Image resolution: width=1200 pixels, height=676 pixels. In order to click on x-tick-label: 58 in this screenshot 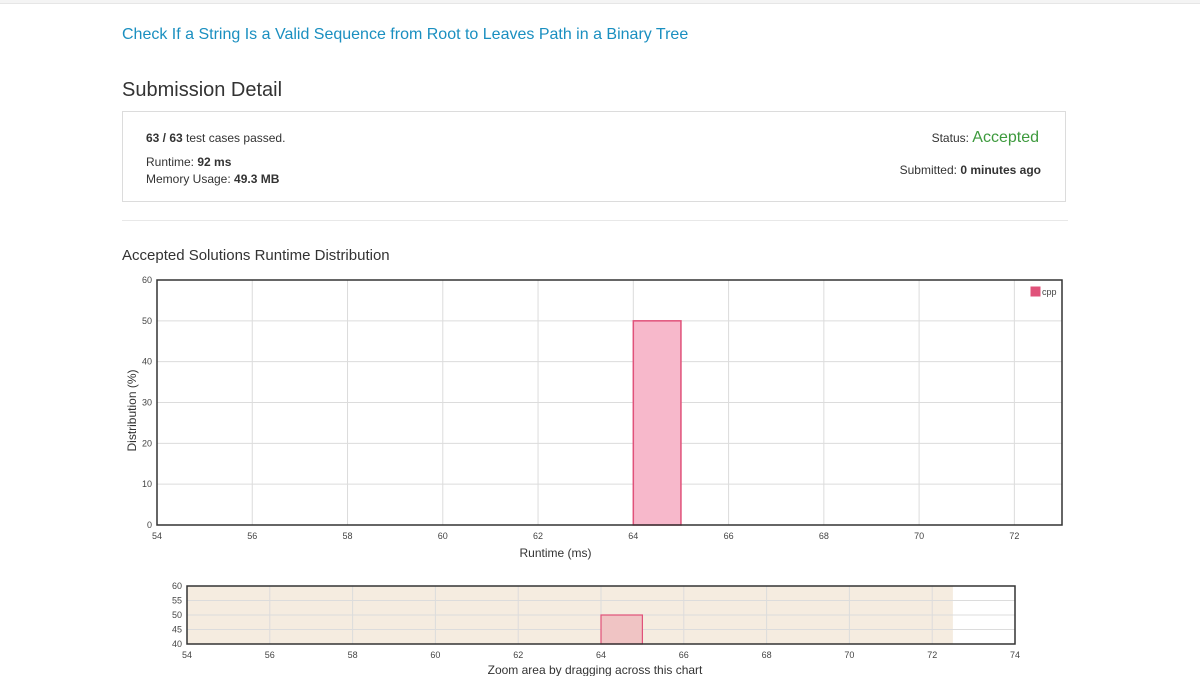, I will do `click(353, 655)`.